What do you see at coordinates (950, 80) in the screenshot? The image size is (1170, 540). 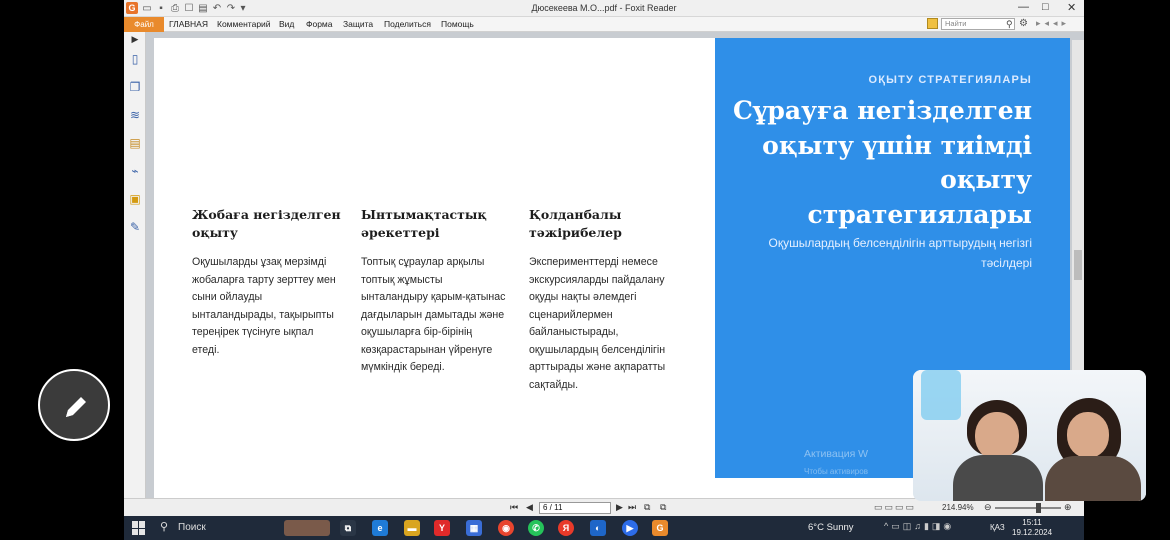 I see `section-tag: ОҚЫТУ СТРАТЕГИЯЛАРЫ` at bounding box center [950, 80].